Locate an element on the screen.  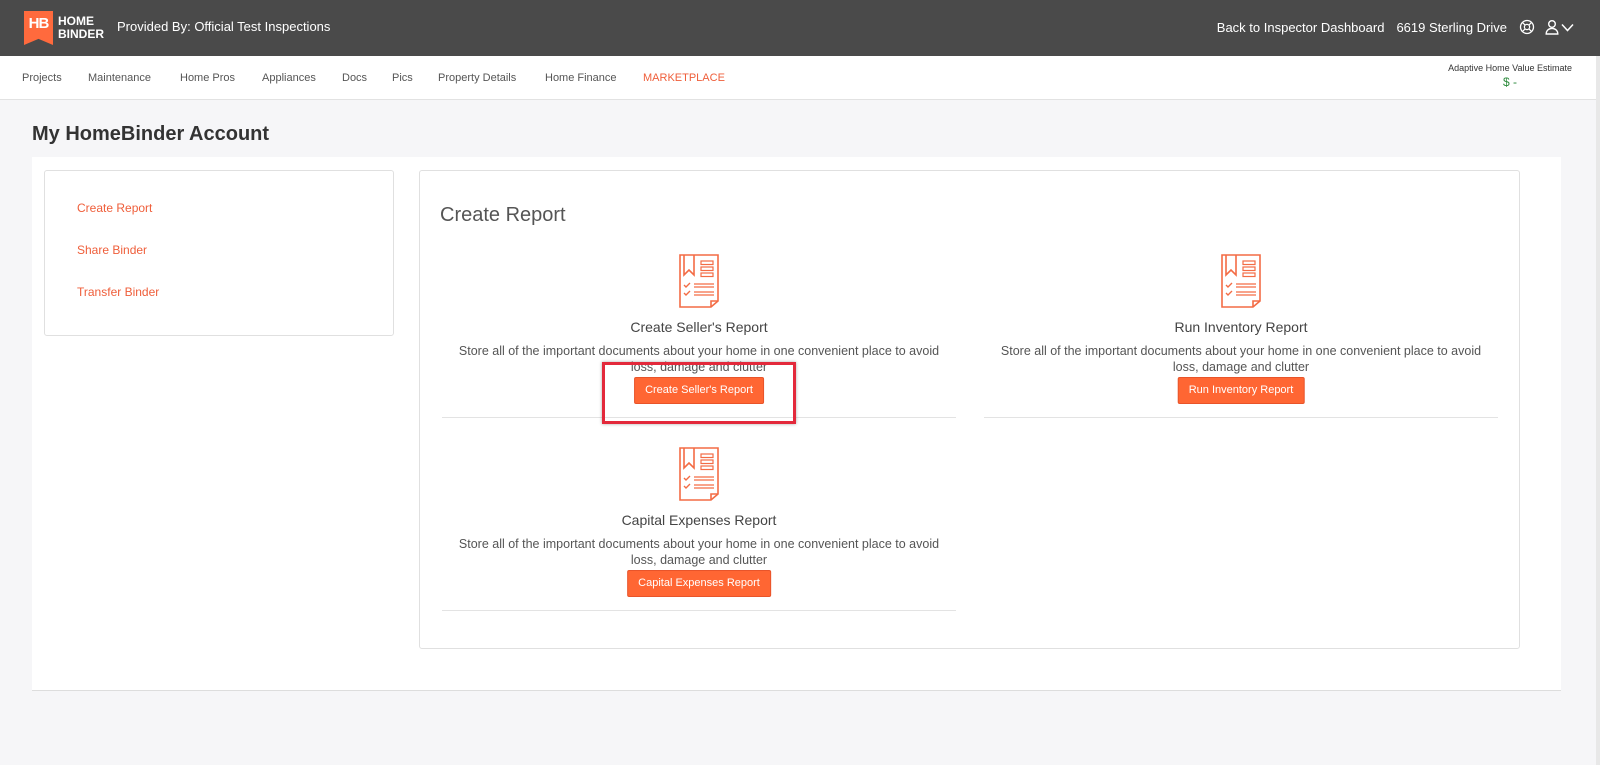
nav-property-details: Property Details is located at coordinates (477, 78).